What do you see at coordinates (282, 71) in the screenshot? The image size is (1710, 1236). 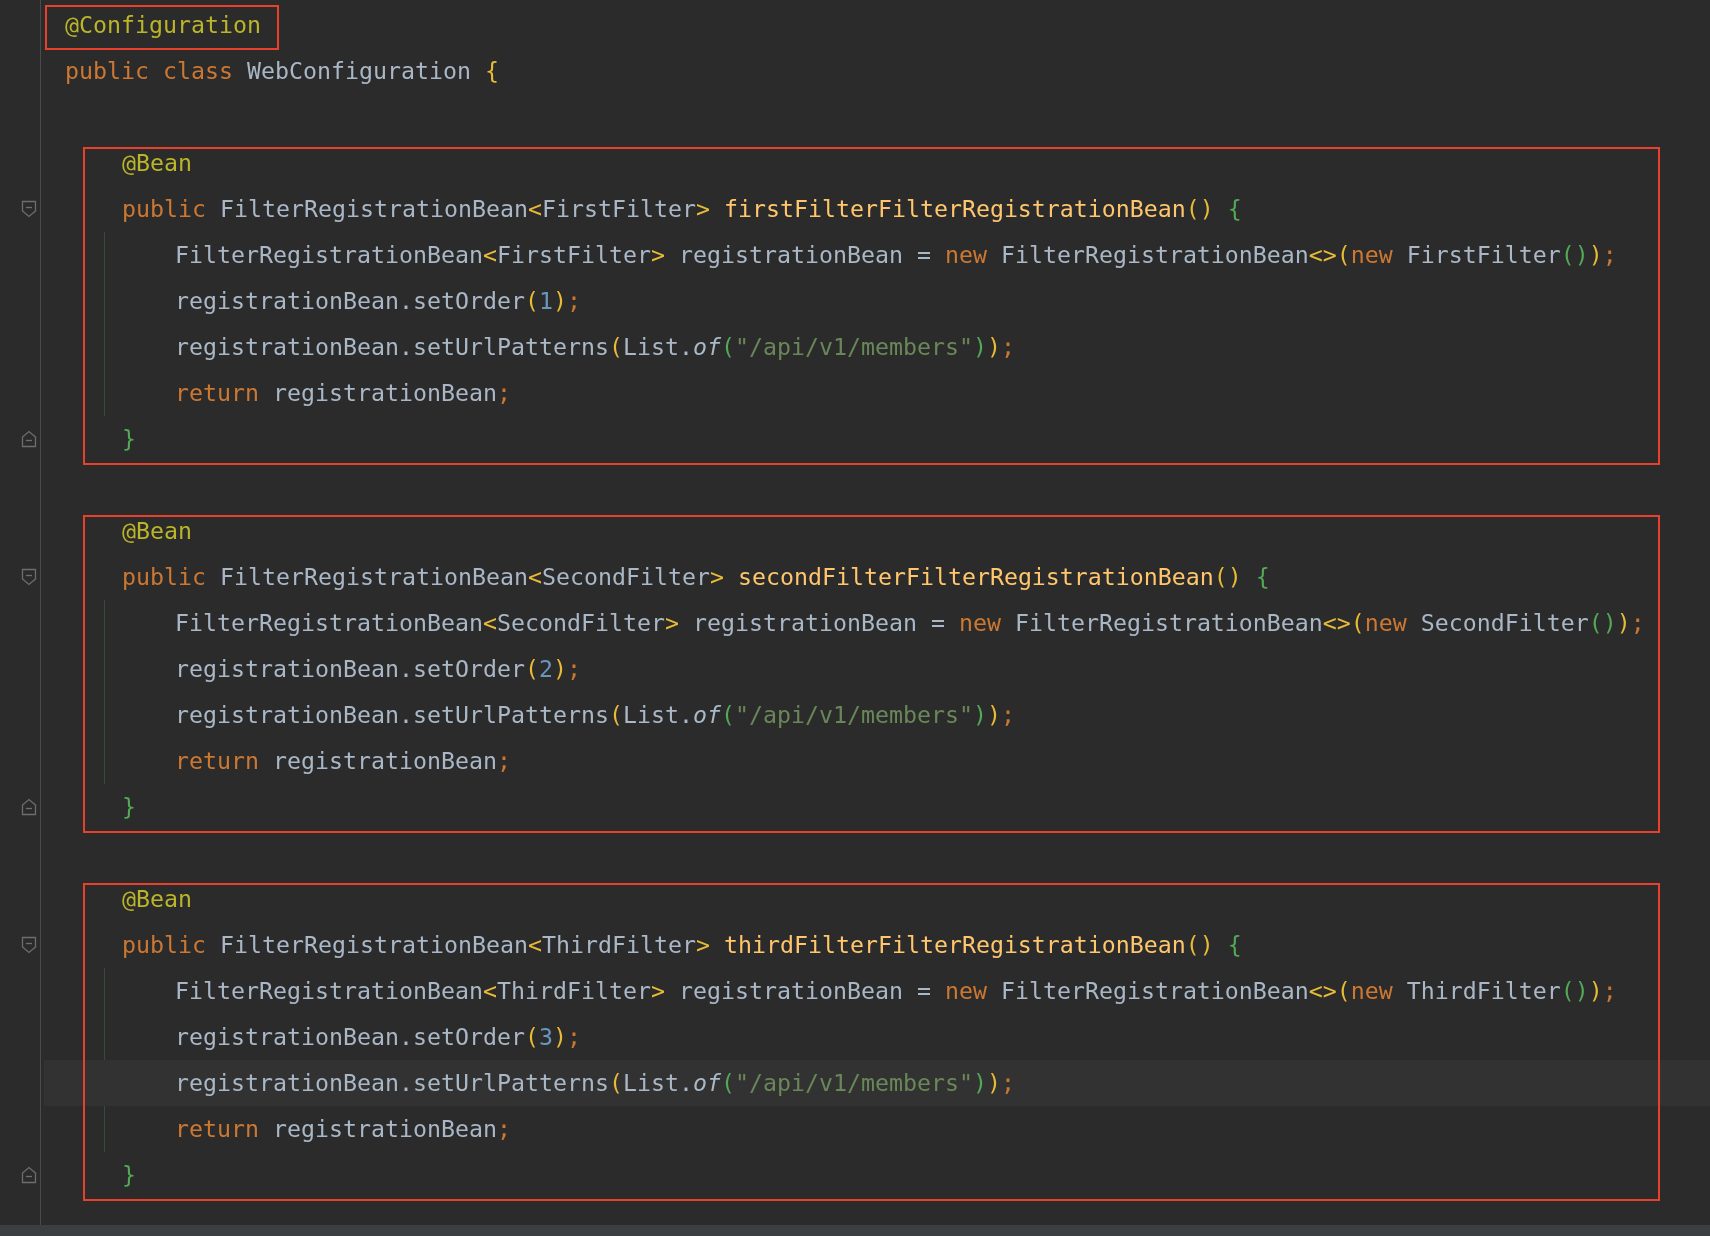 I see `code-line: public class WebConfiguration {` at bounding box center [282, 71].